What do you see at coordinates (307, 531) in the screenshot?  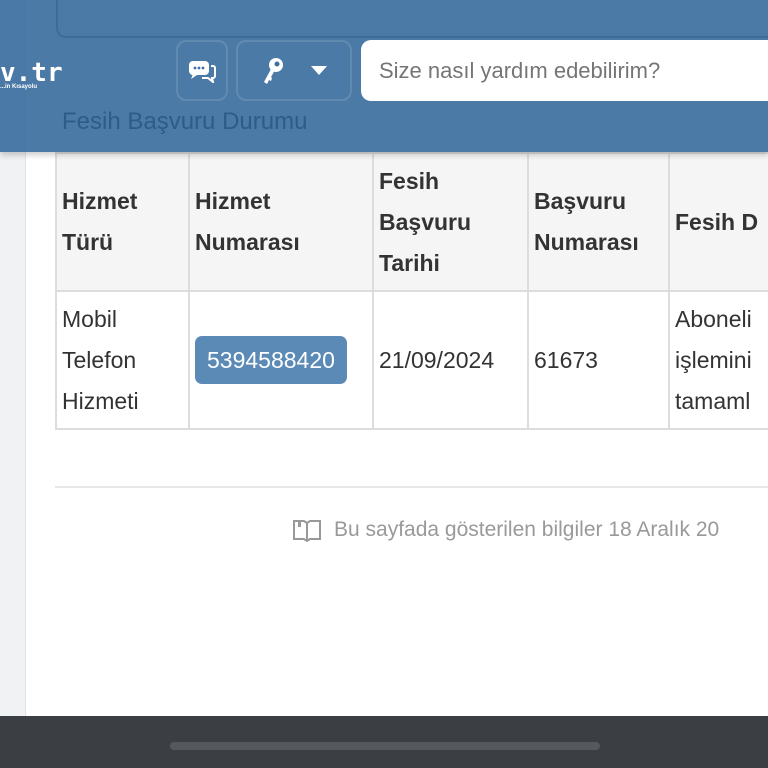 I see `book-icon` at bounding box center [307, 531].